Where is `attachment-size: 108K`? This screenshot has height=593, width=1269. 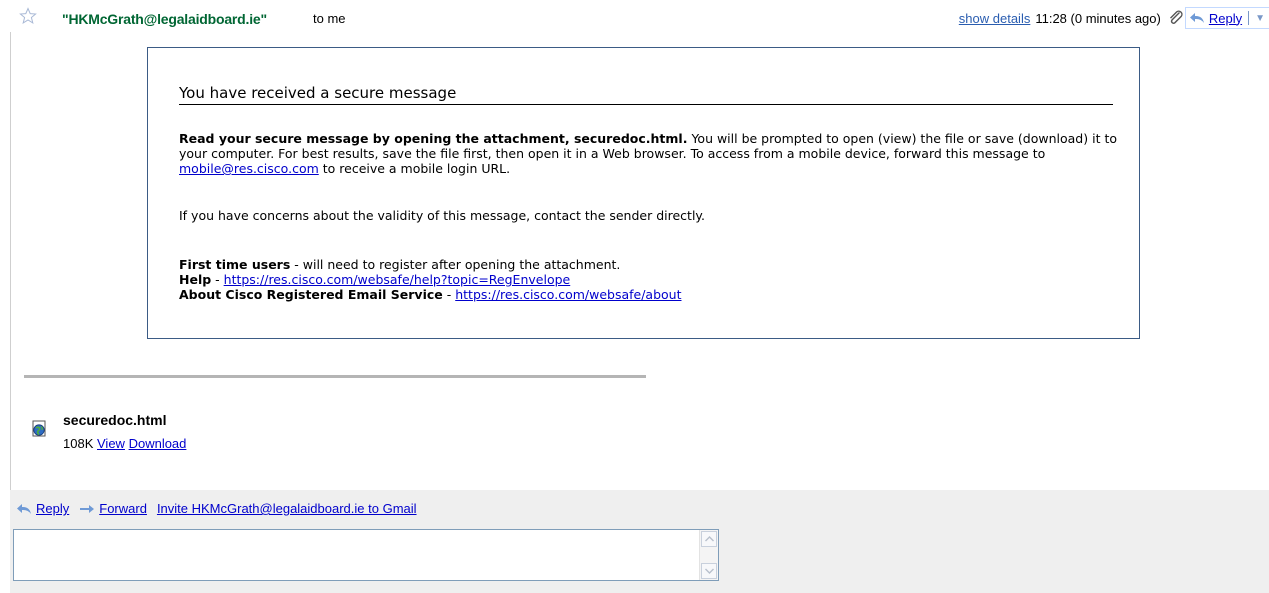
attachment-size: 108K is located at coordinates (78, 443).